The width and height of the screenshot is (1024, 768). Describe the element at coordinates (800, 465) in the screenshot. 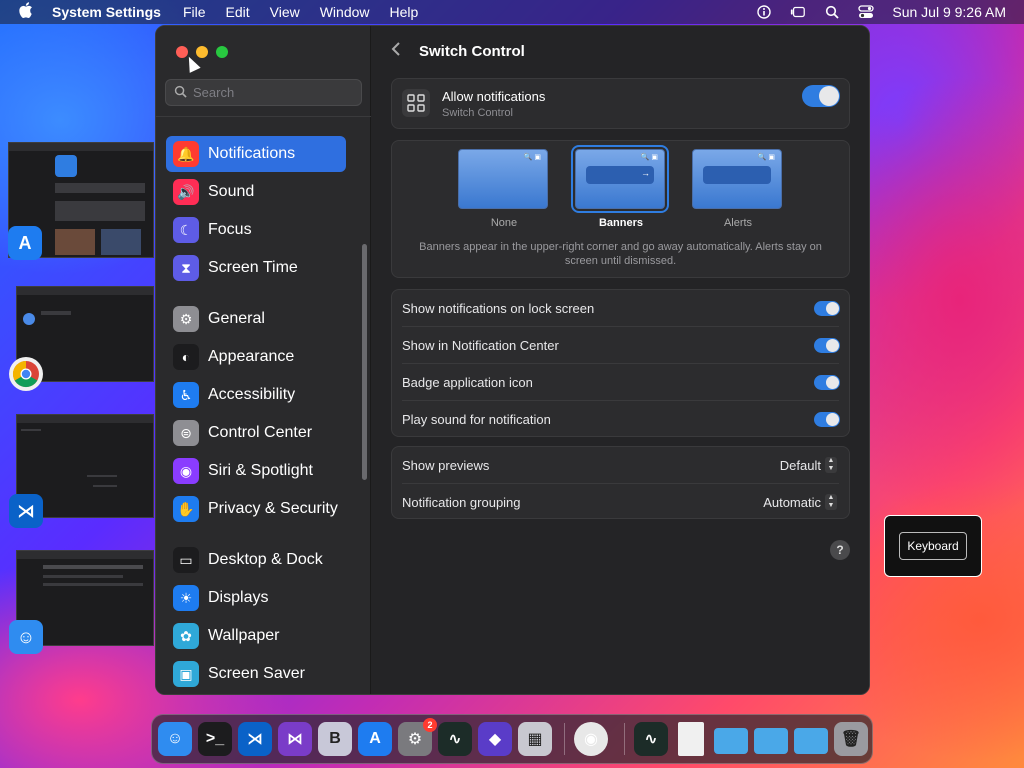

I see `show-previews-value: Default` at that location.